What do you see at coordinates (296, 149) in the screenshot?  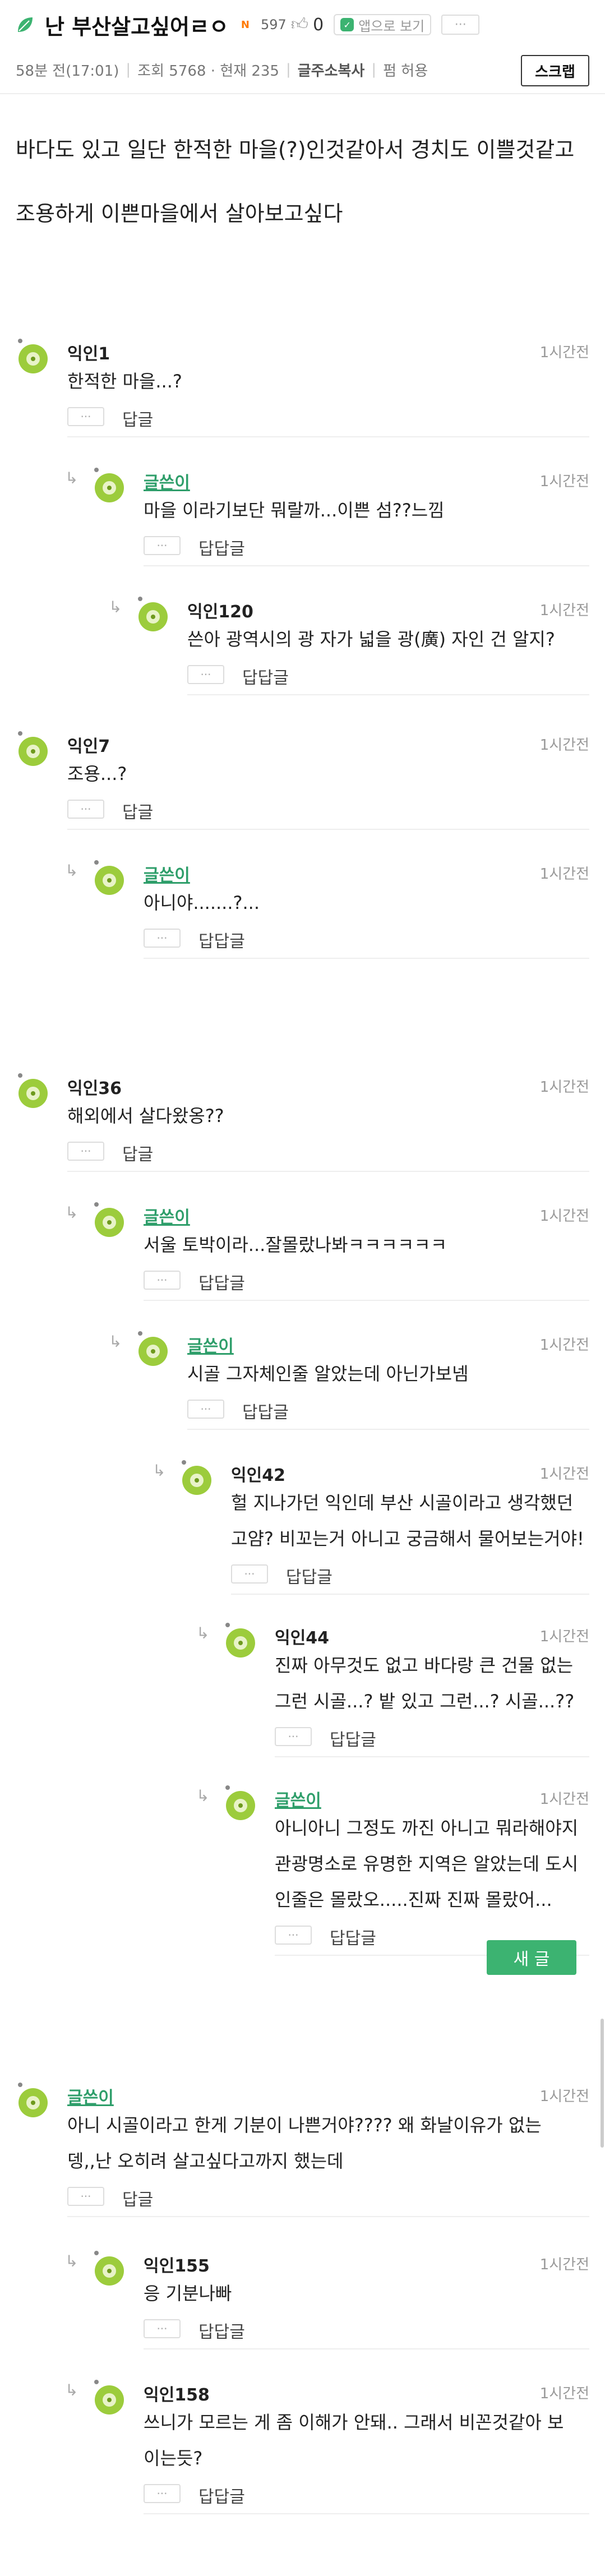 I see `post-content-line: 바다도 있고 일단 한적한 마을(?)인것같아서 경치도 이쁠것같고` at bounding box center [296, 149].